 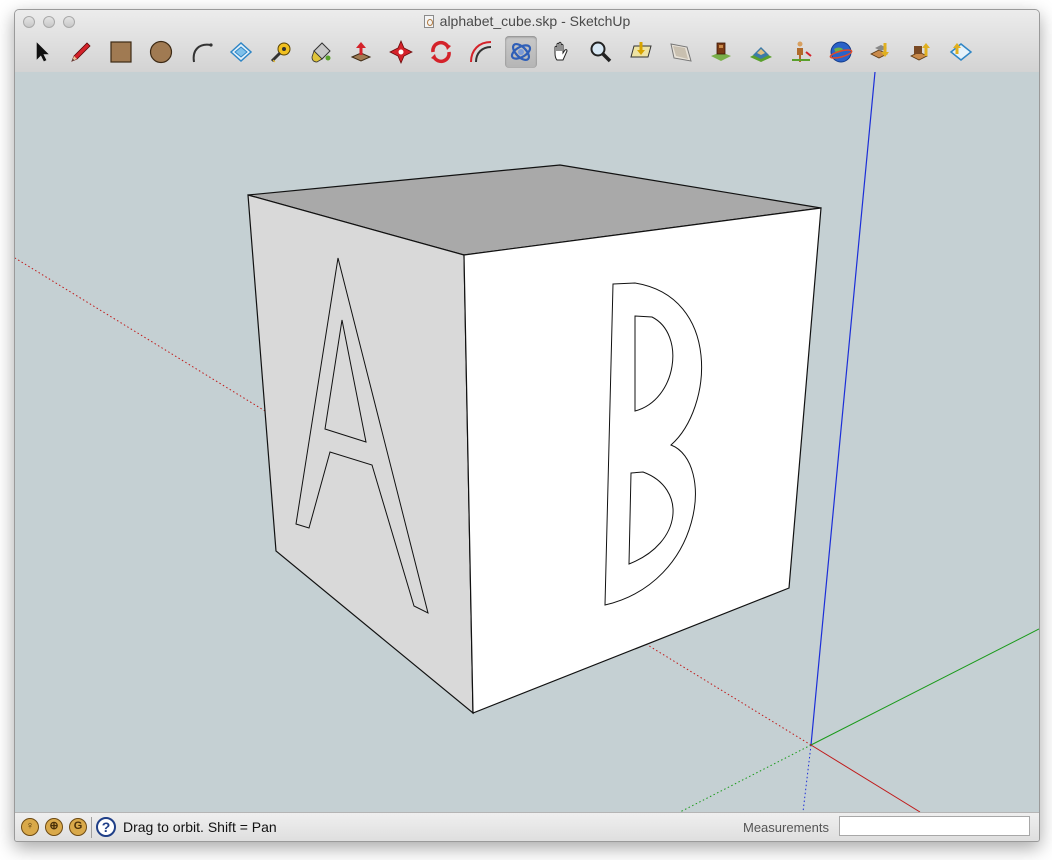 I want to click on arc-tool, so click(x=201, y=52).